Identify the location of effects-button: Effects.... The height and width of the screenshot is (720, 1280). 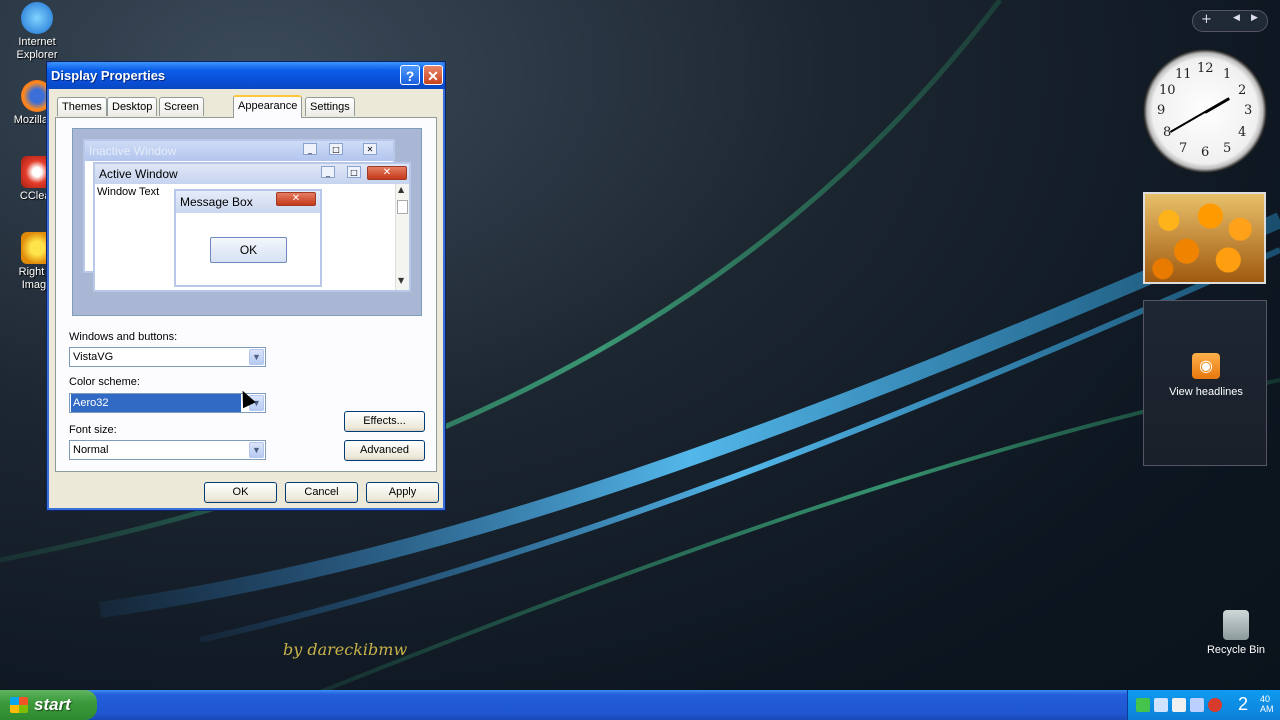
(384, 421).